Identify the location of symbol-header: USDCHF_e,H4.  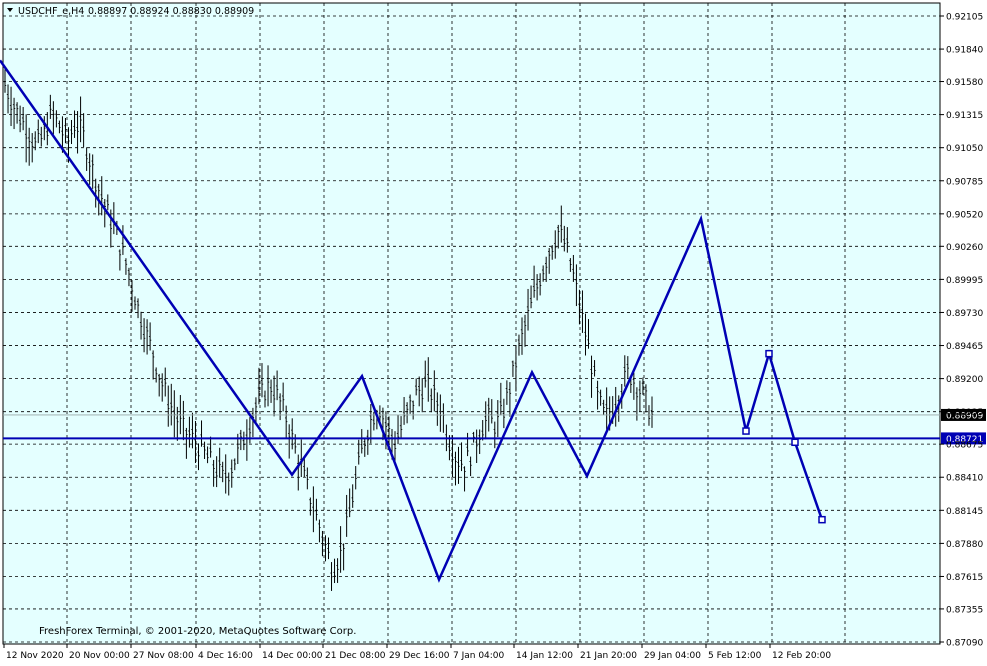
(51, 11).